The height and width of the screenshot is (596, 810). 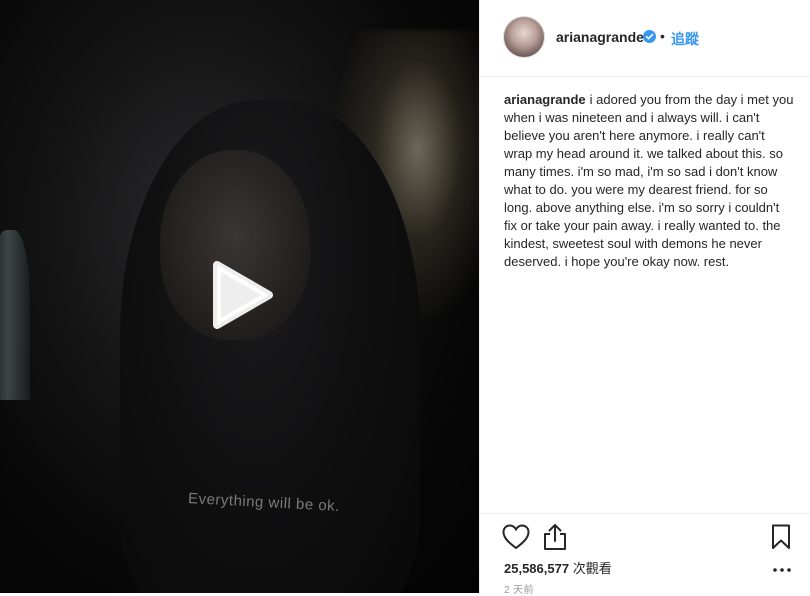 What do you see at coordinates (782, 567) in the screenshot?
I see `more-options-button` at bounding box center [782, 567].